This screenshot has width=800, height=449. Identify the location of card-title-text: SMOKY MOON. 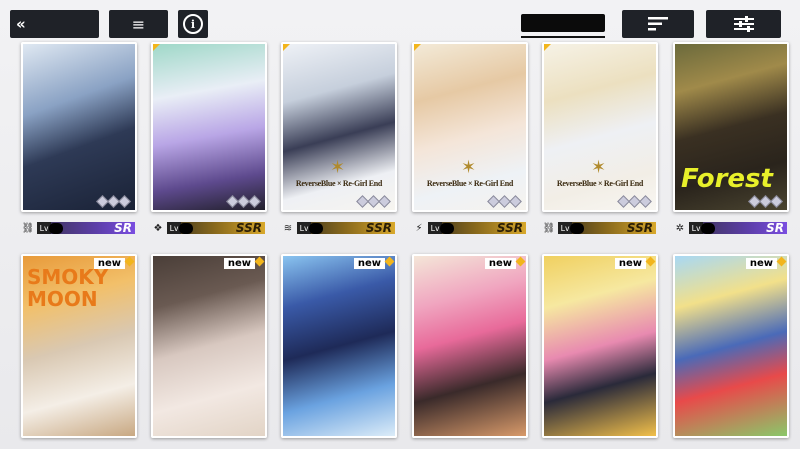
(68, 288).